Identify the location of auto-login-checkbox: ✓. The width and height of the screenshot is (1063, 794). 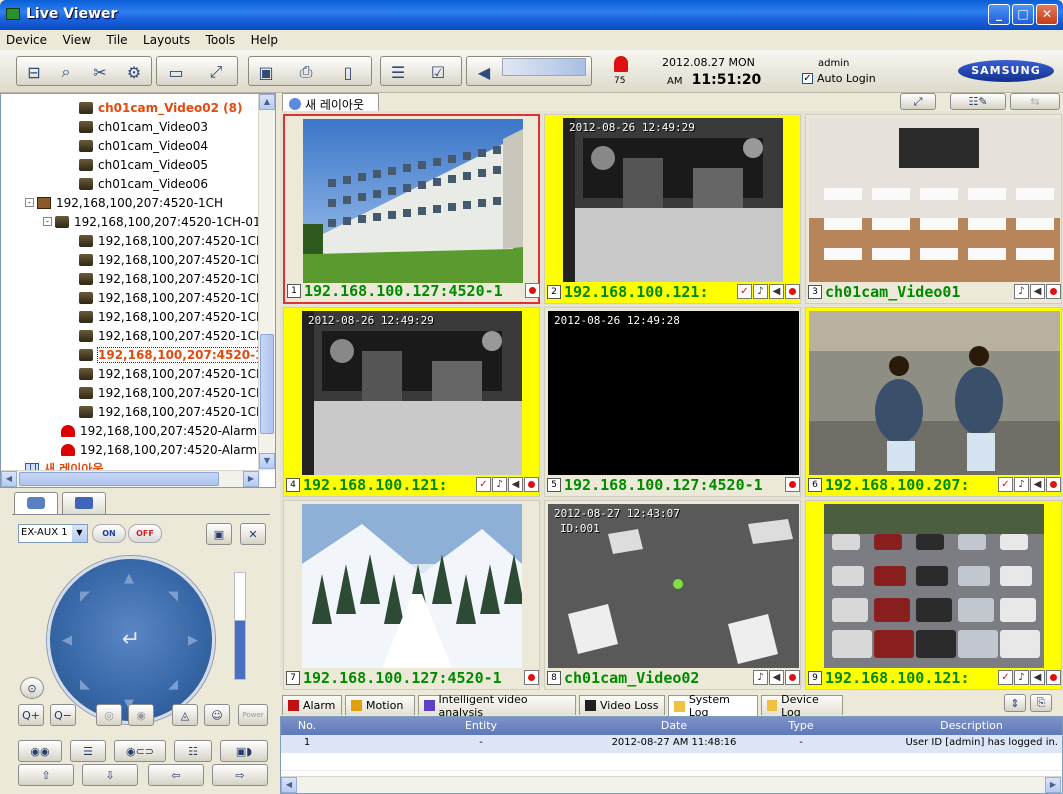
(807, 78).